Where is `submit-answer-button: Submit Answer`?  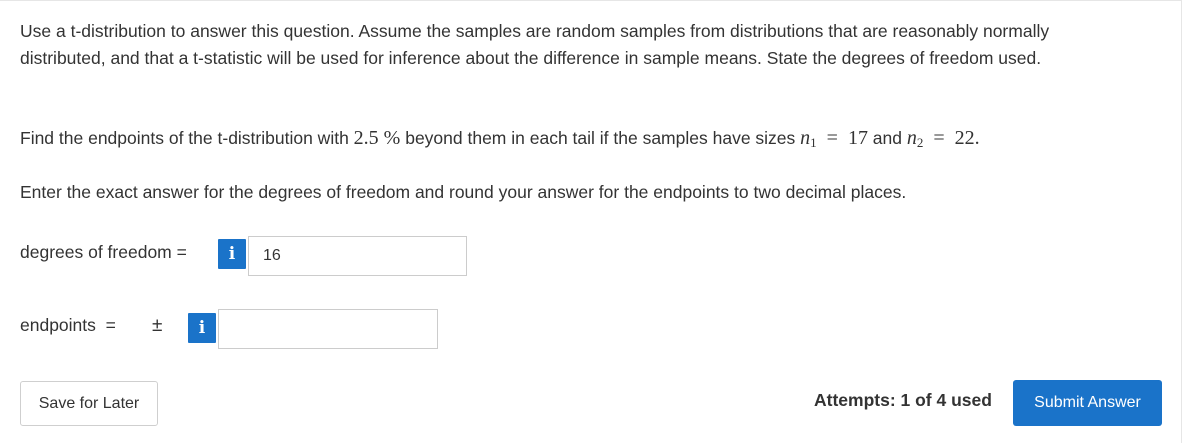 submit-answer-button: Submit Answer is located at coordinates (1087, 403).